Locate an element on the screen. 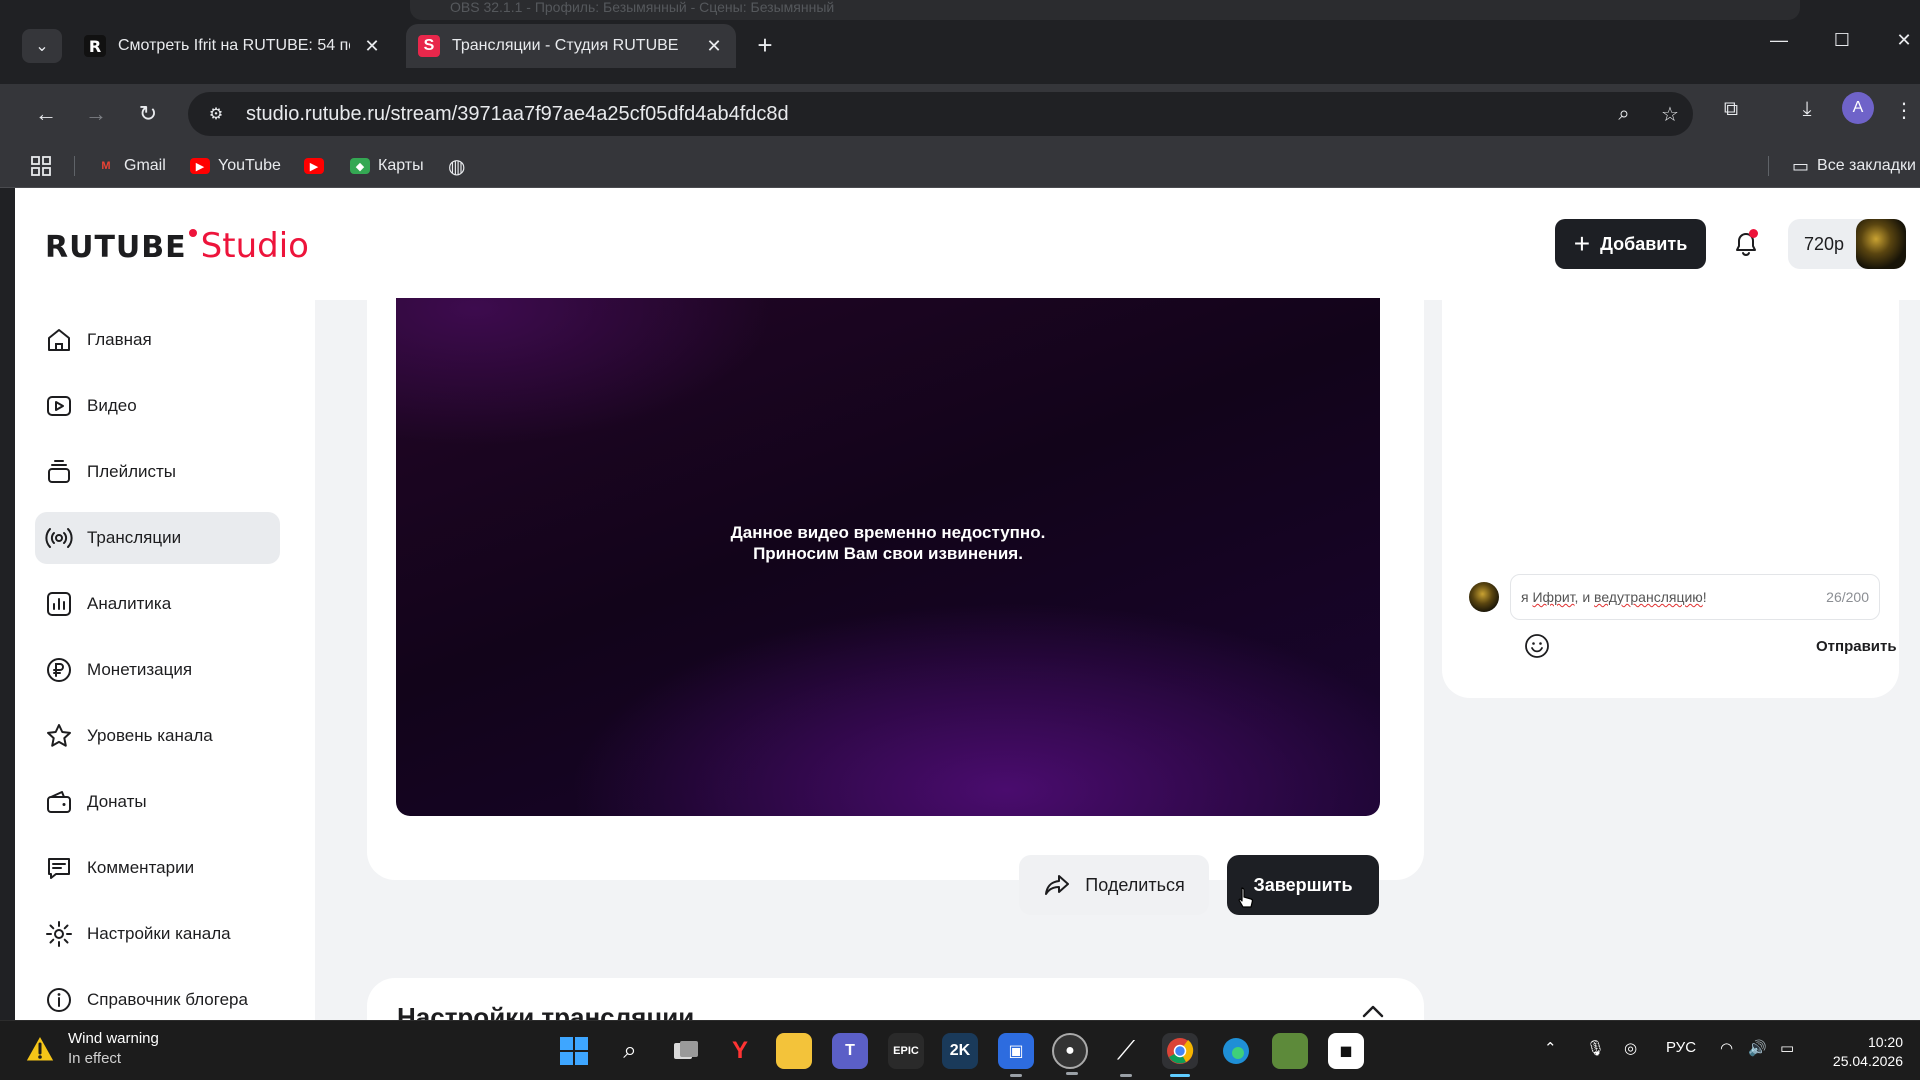 This screenshot has height=1080, width=1920. minecraft-icon is located at coordinates (1290, 1051).